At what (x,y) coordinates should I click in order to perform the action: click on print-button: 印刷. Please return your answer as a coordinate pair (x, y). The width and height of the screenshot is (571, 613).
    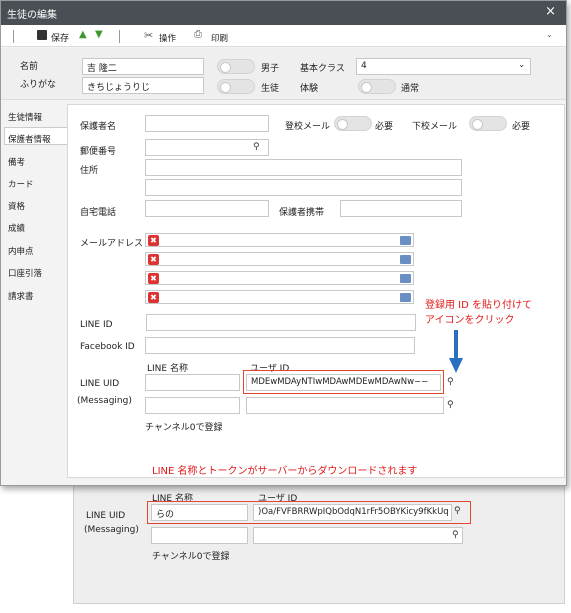
    Looking at the image, I should click on (219, 38).